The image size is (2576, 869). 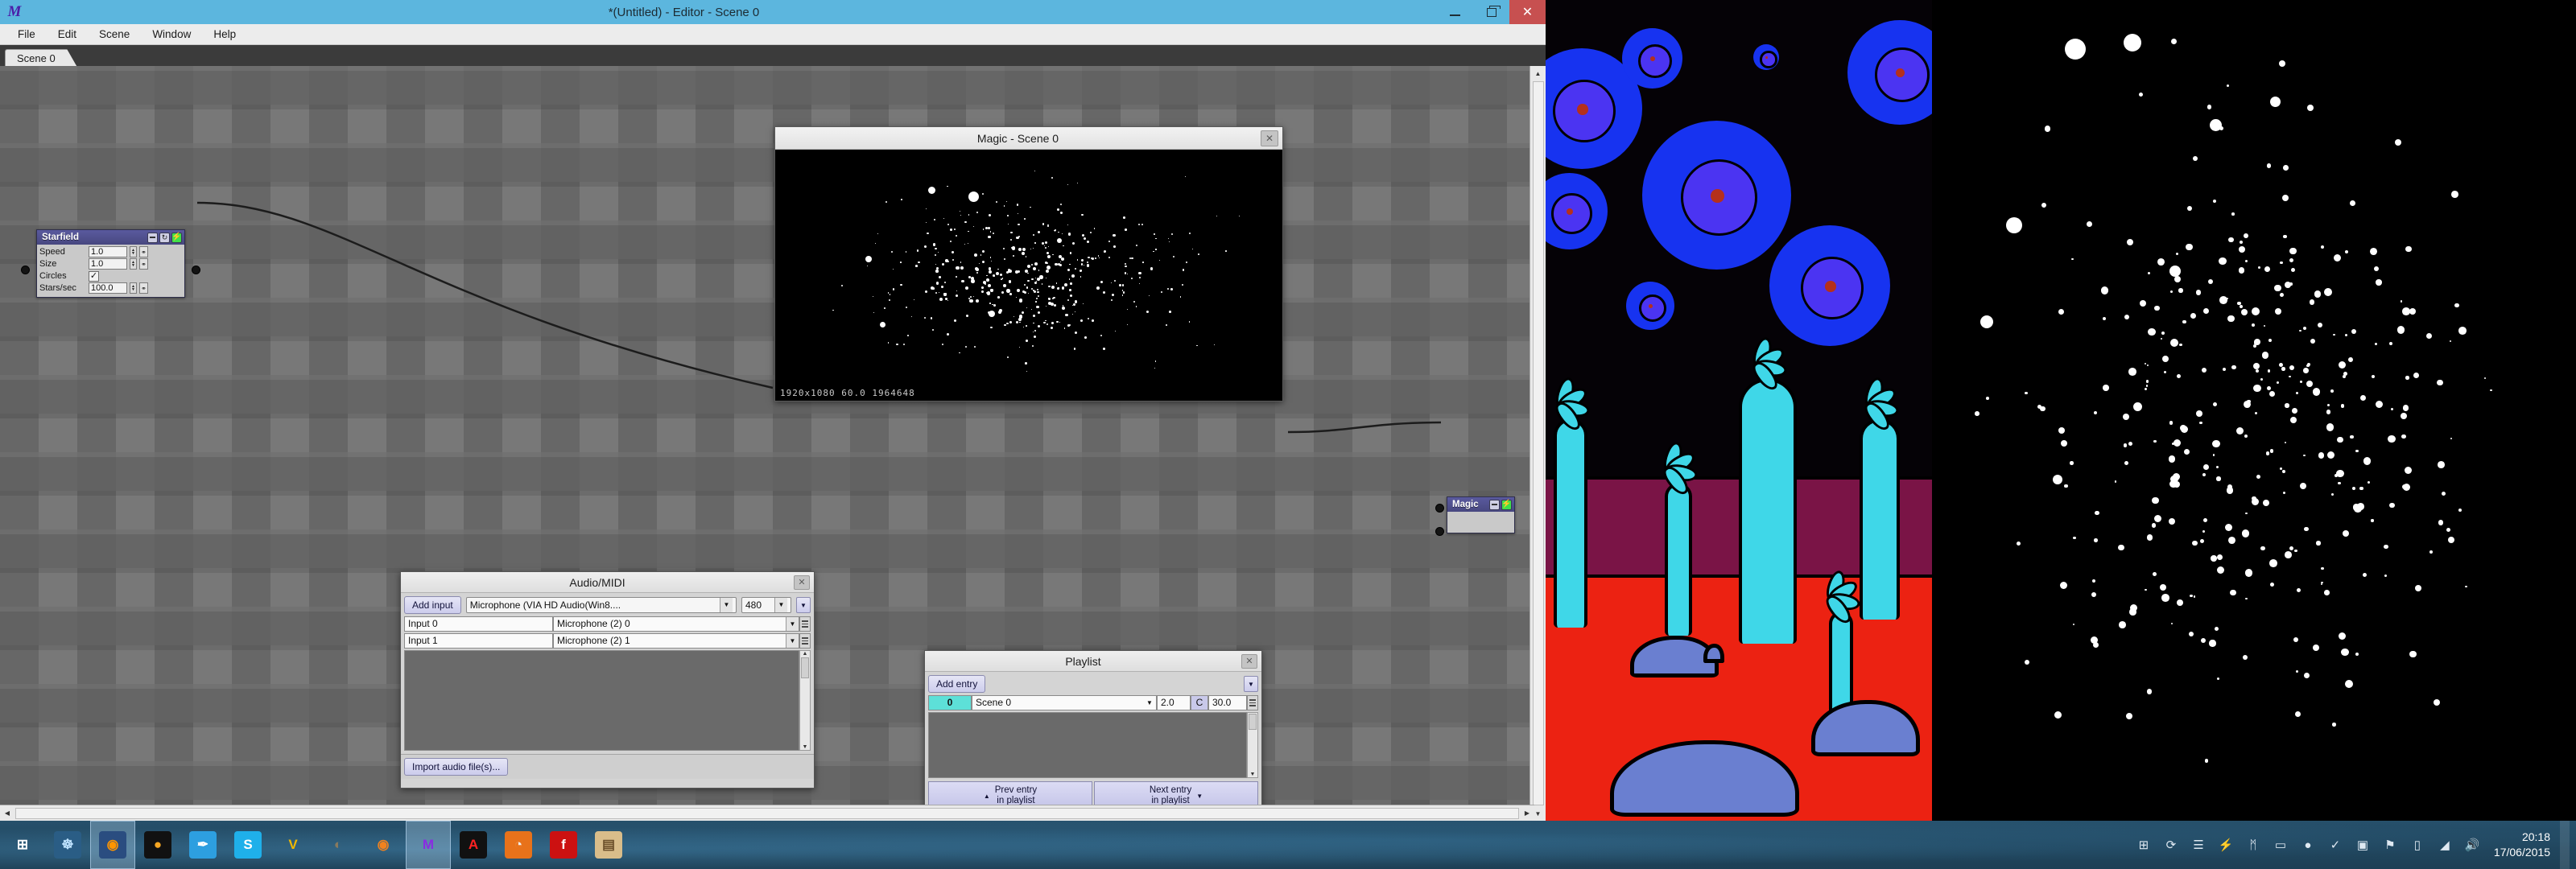 I want to click on preview-render-area: 1920x1080 60.0 1964648, so click(x=1028, y=275).